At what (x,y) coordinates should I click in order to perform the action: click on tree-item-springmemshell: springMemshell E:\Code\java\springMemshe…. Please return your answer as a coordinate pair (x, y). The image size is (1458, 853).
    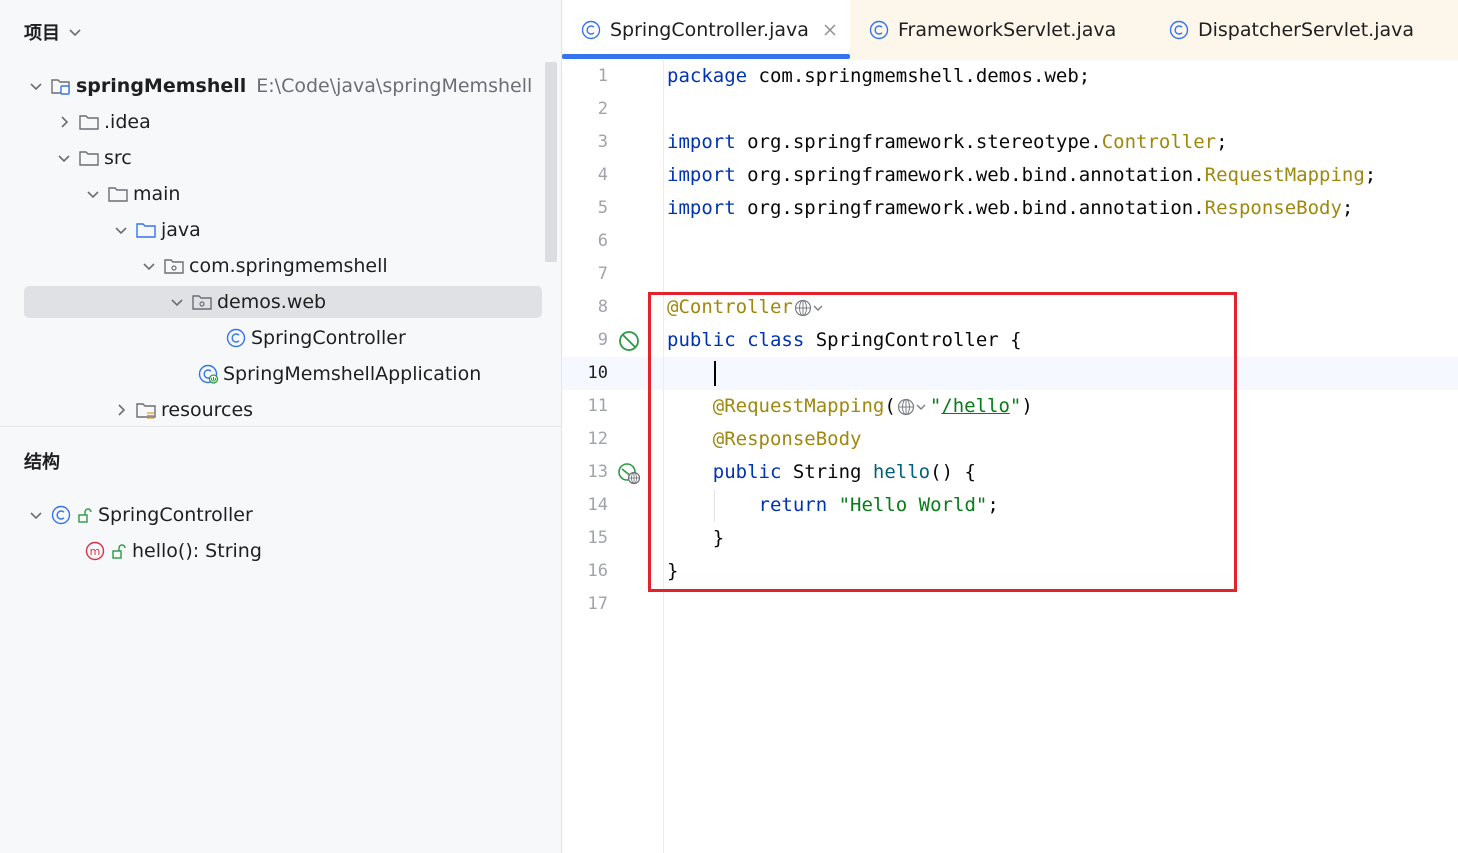
    Looking at the image, I should click on (272, 86).